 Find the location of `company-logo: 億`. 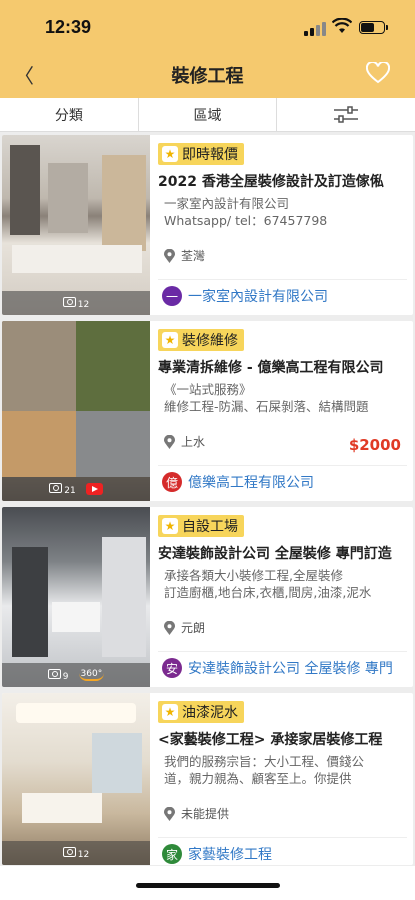

company-logo: 億 is located at coordinates (172, 482).